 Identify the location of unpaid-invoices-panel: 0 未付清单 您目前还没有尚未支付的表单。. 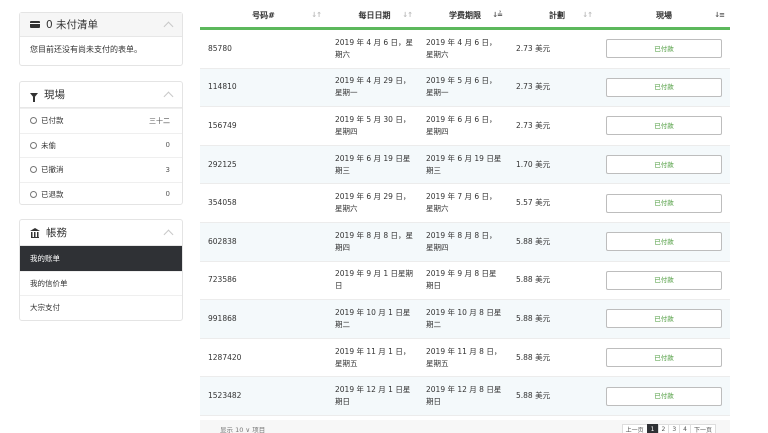
(101, 39).